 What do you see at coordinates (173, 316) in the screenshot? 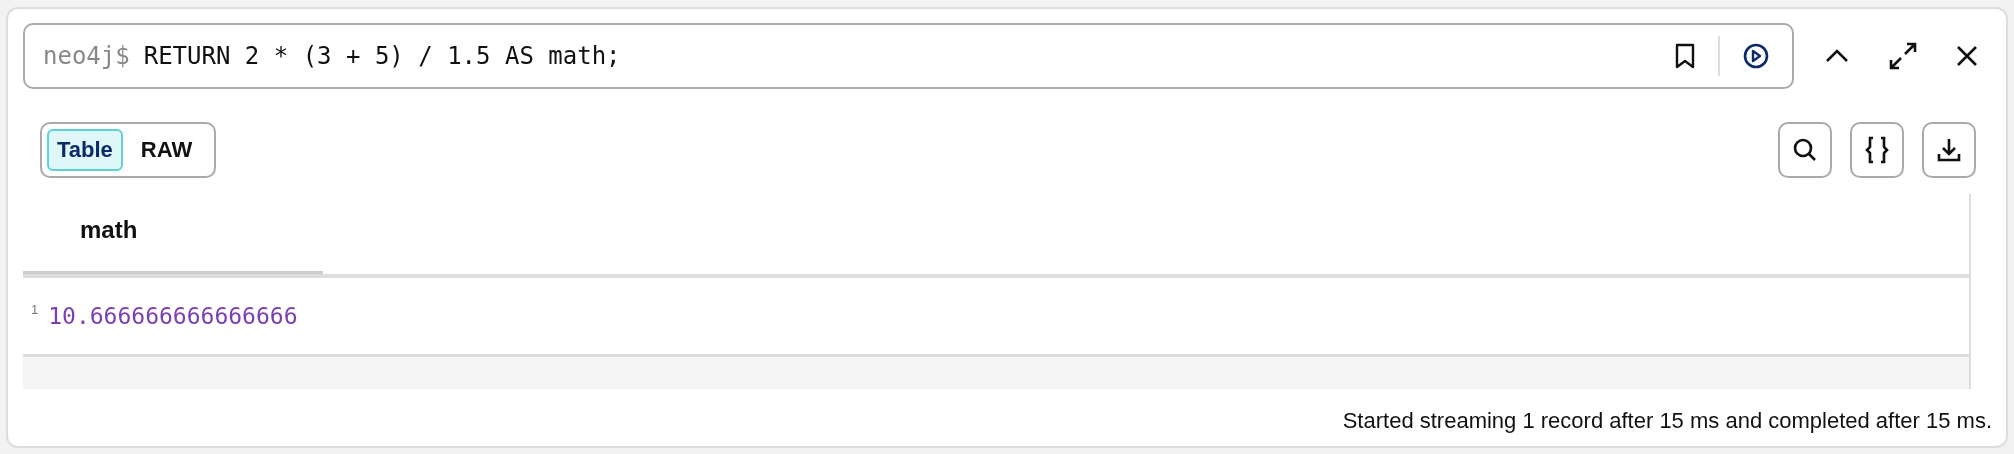
I see `table-cell: 10.666666666666666` at bounding box center [173, 316].